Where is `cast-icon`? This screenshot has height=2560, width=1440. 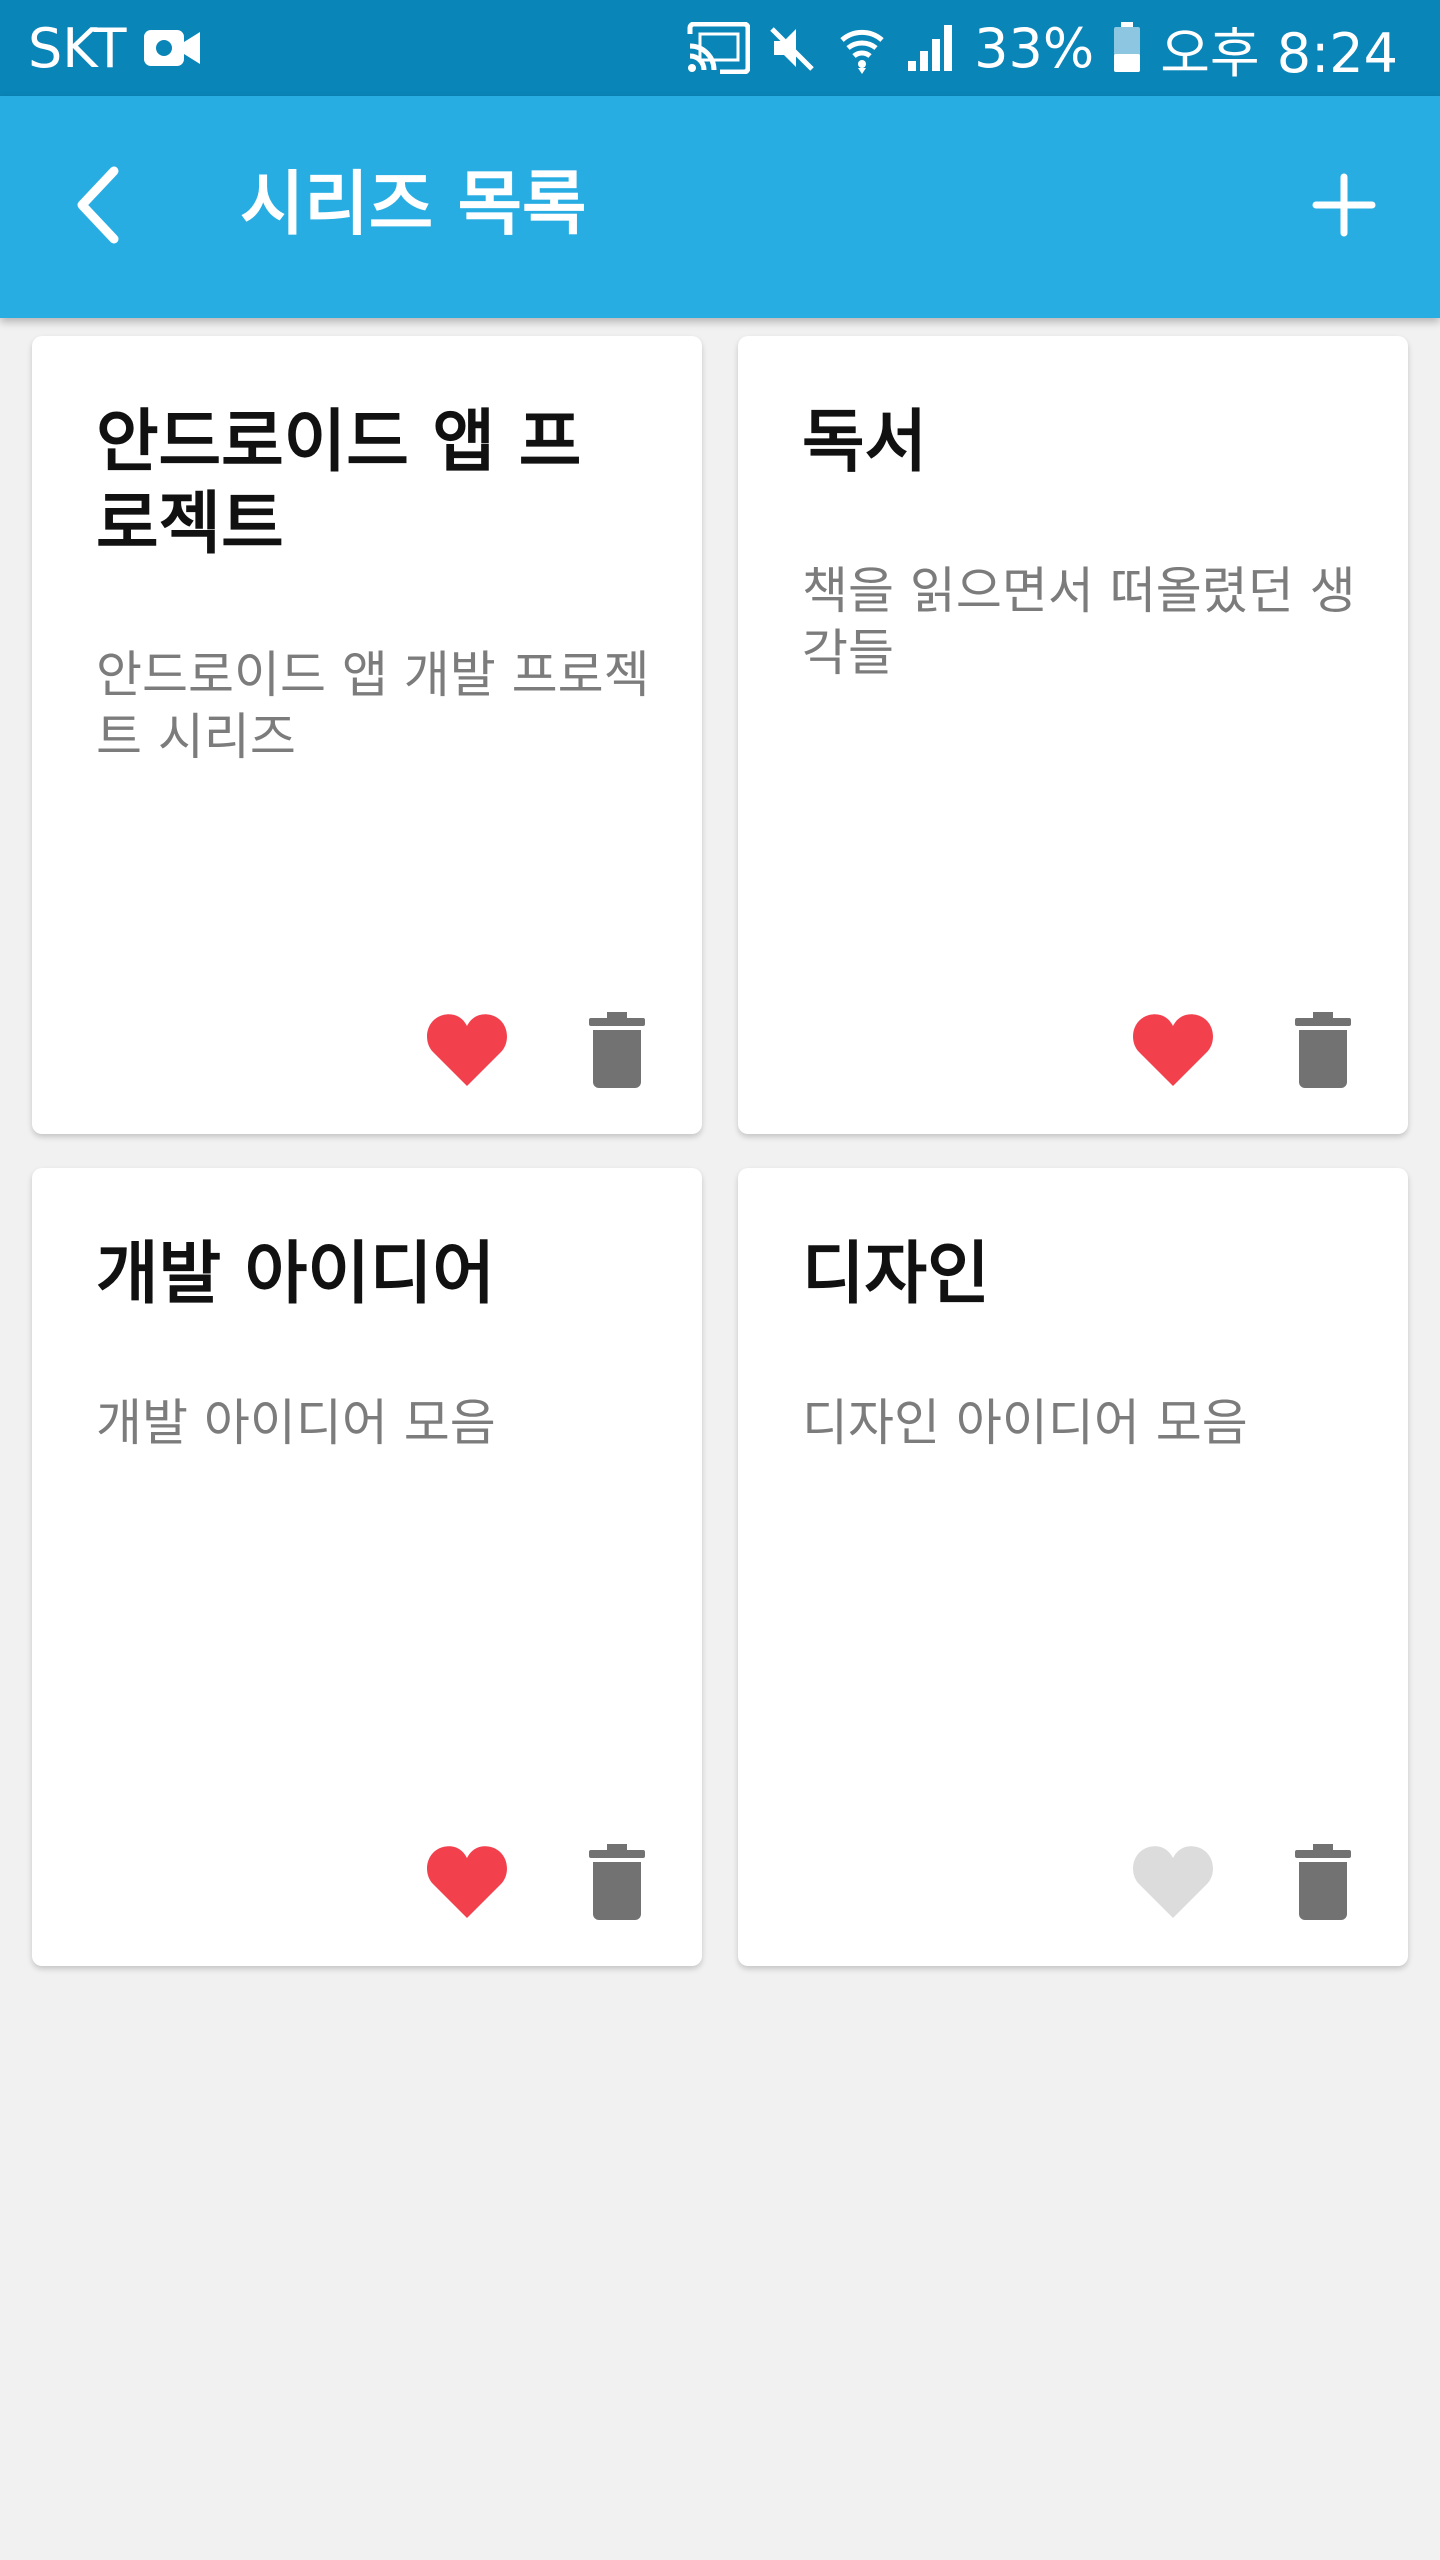
cast-icon is located at coordinates (718, 48).